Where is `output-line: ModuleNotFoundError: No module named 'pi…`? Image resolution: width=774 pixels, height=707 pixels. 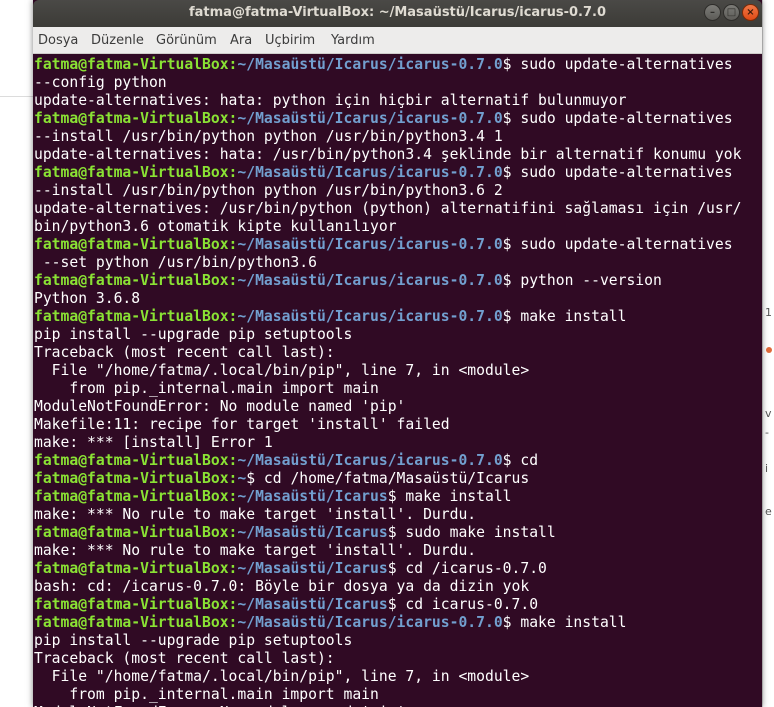 output-line: ModuleNotFoundError: No module named 'pi… is located at coordinates (220, 406).